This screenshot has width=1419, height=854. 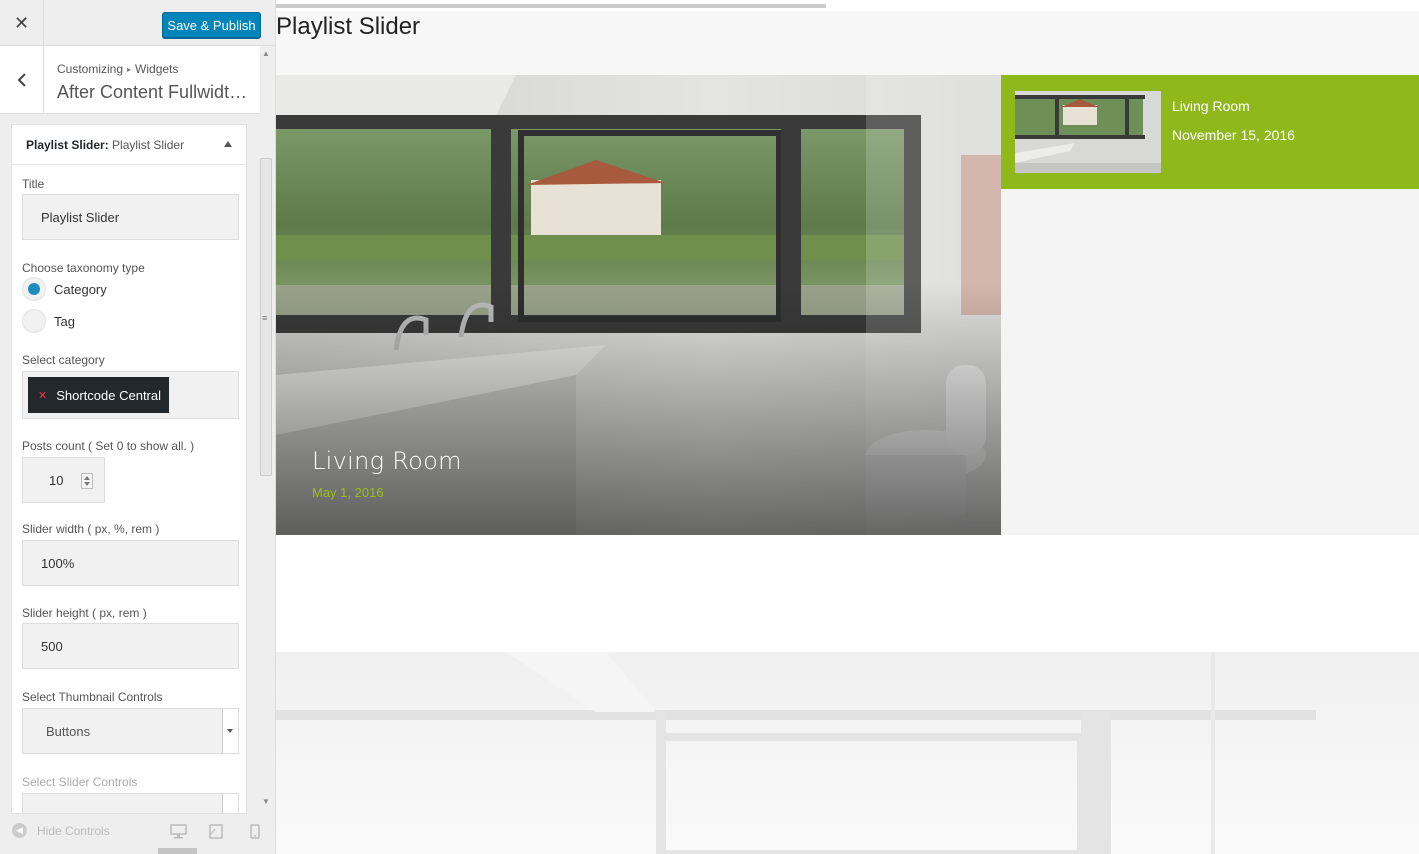 What do you see at coordinates (64, 321) in the screenshot?
I see `radio-tag-label: Tag` at bounding box center [64, 321].